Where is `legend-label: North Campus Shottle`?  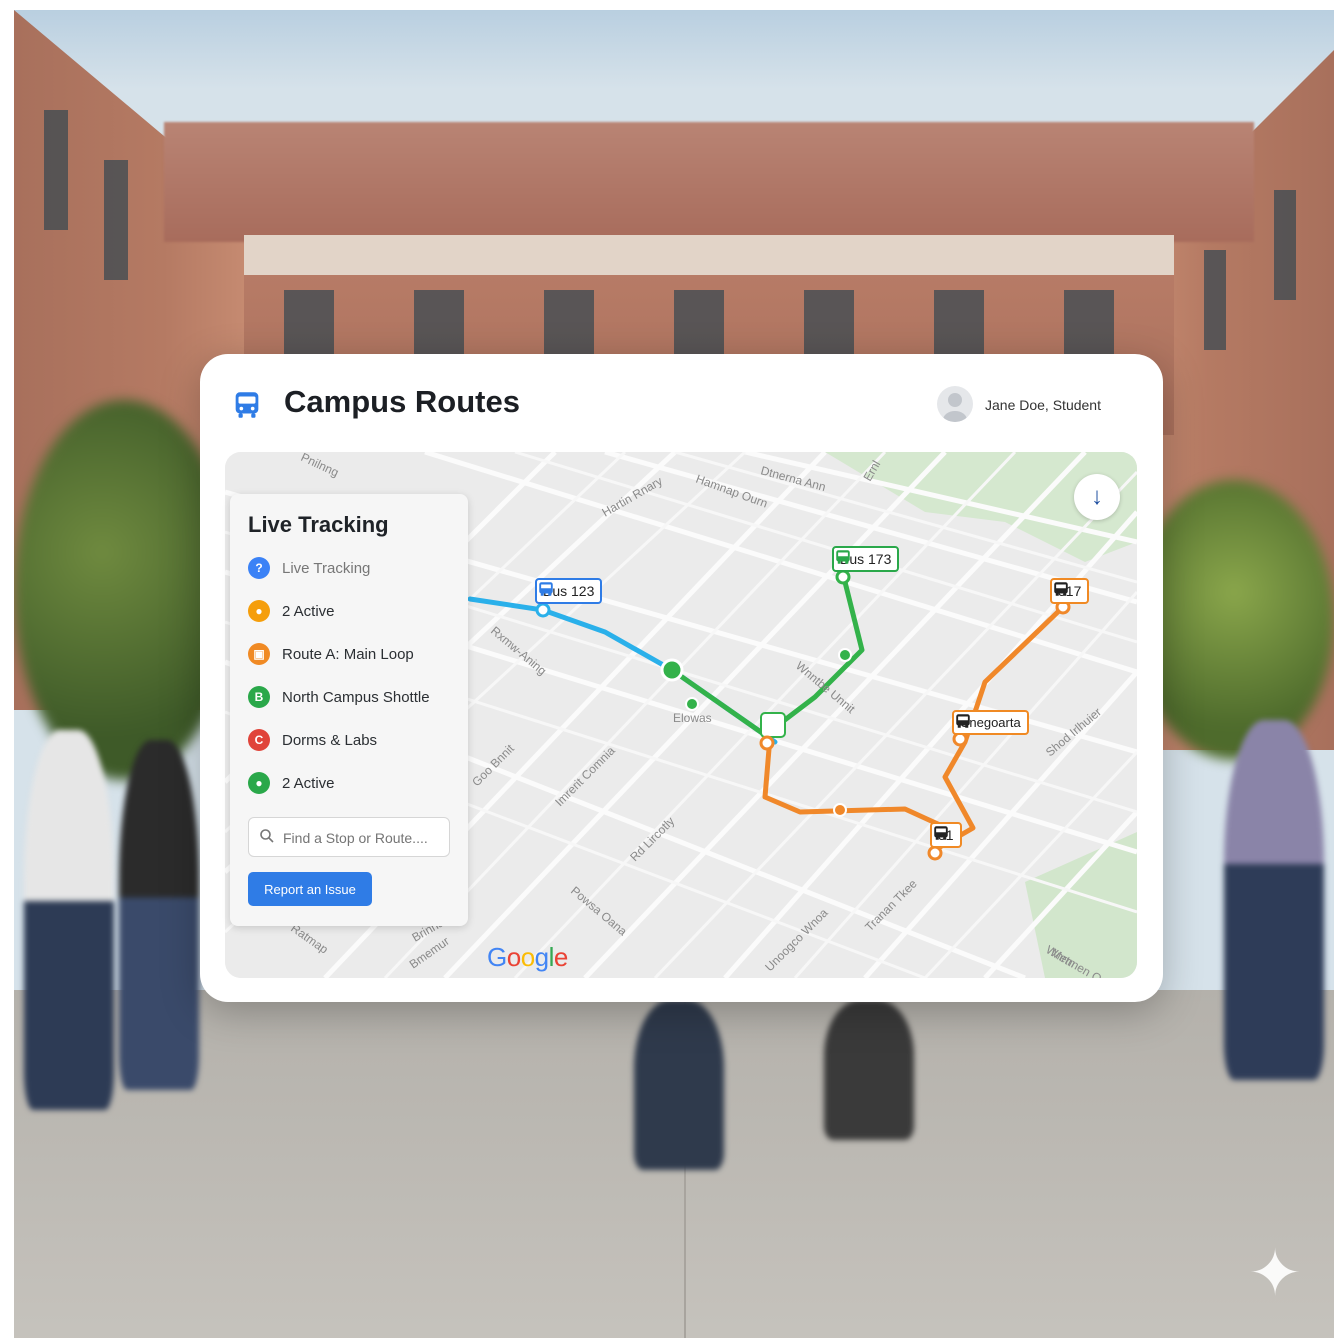
legend-label: North Campus Shottle is located at coordinates (356, 697).